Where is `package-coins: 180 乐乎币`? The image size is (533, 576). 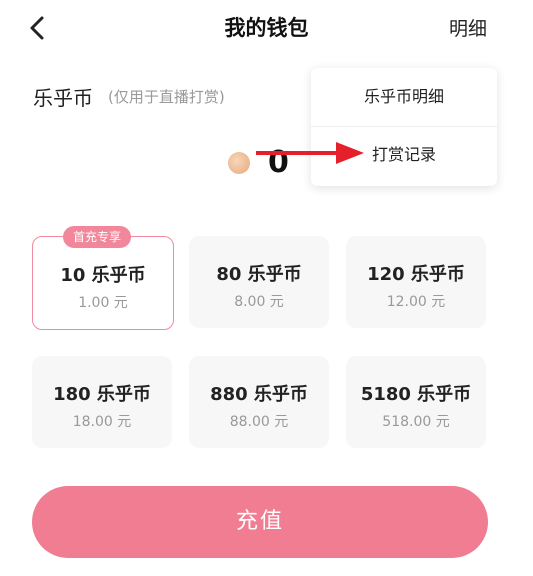 package-coins: 180 乐乎币 is located at coordinates (102, 394).